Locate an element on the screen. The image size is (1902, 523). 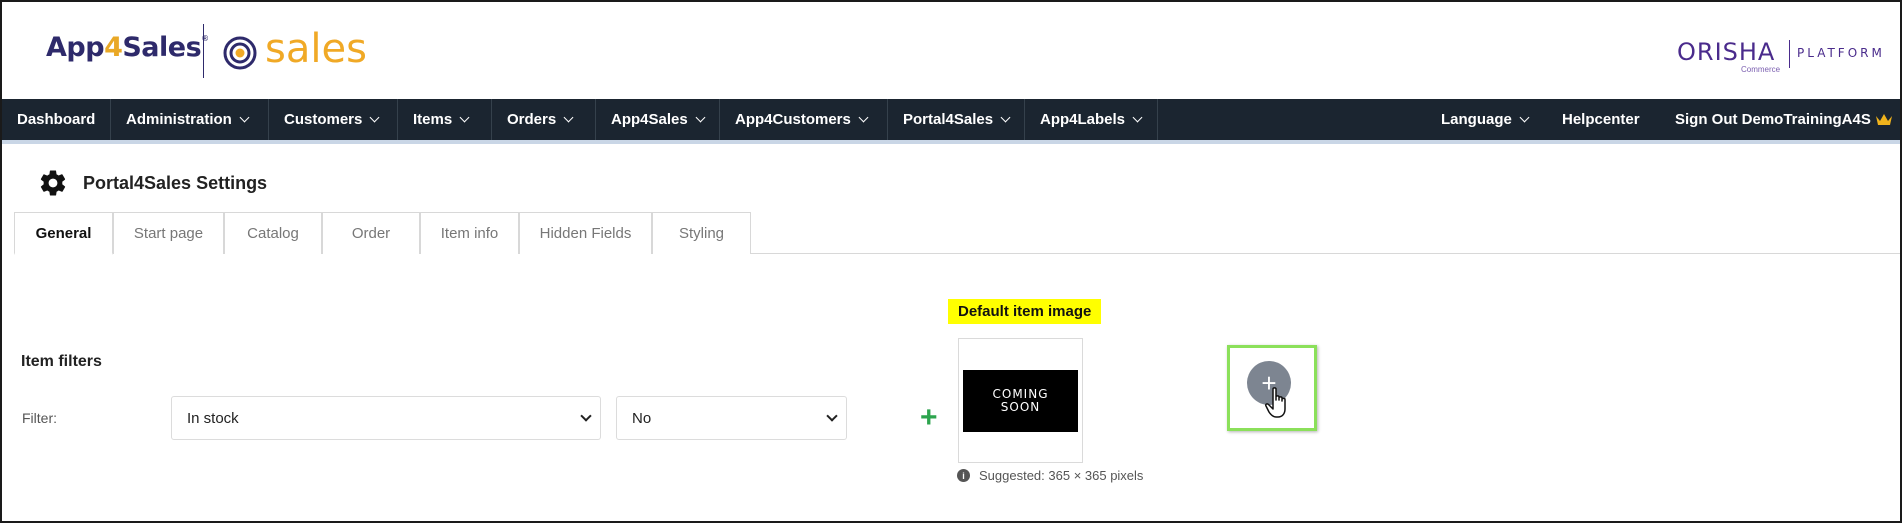
nav-app4customers: App4Customers is located at coordinates (804, 119).